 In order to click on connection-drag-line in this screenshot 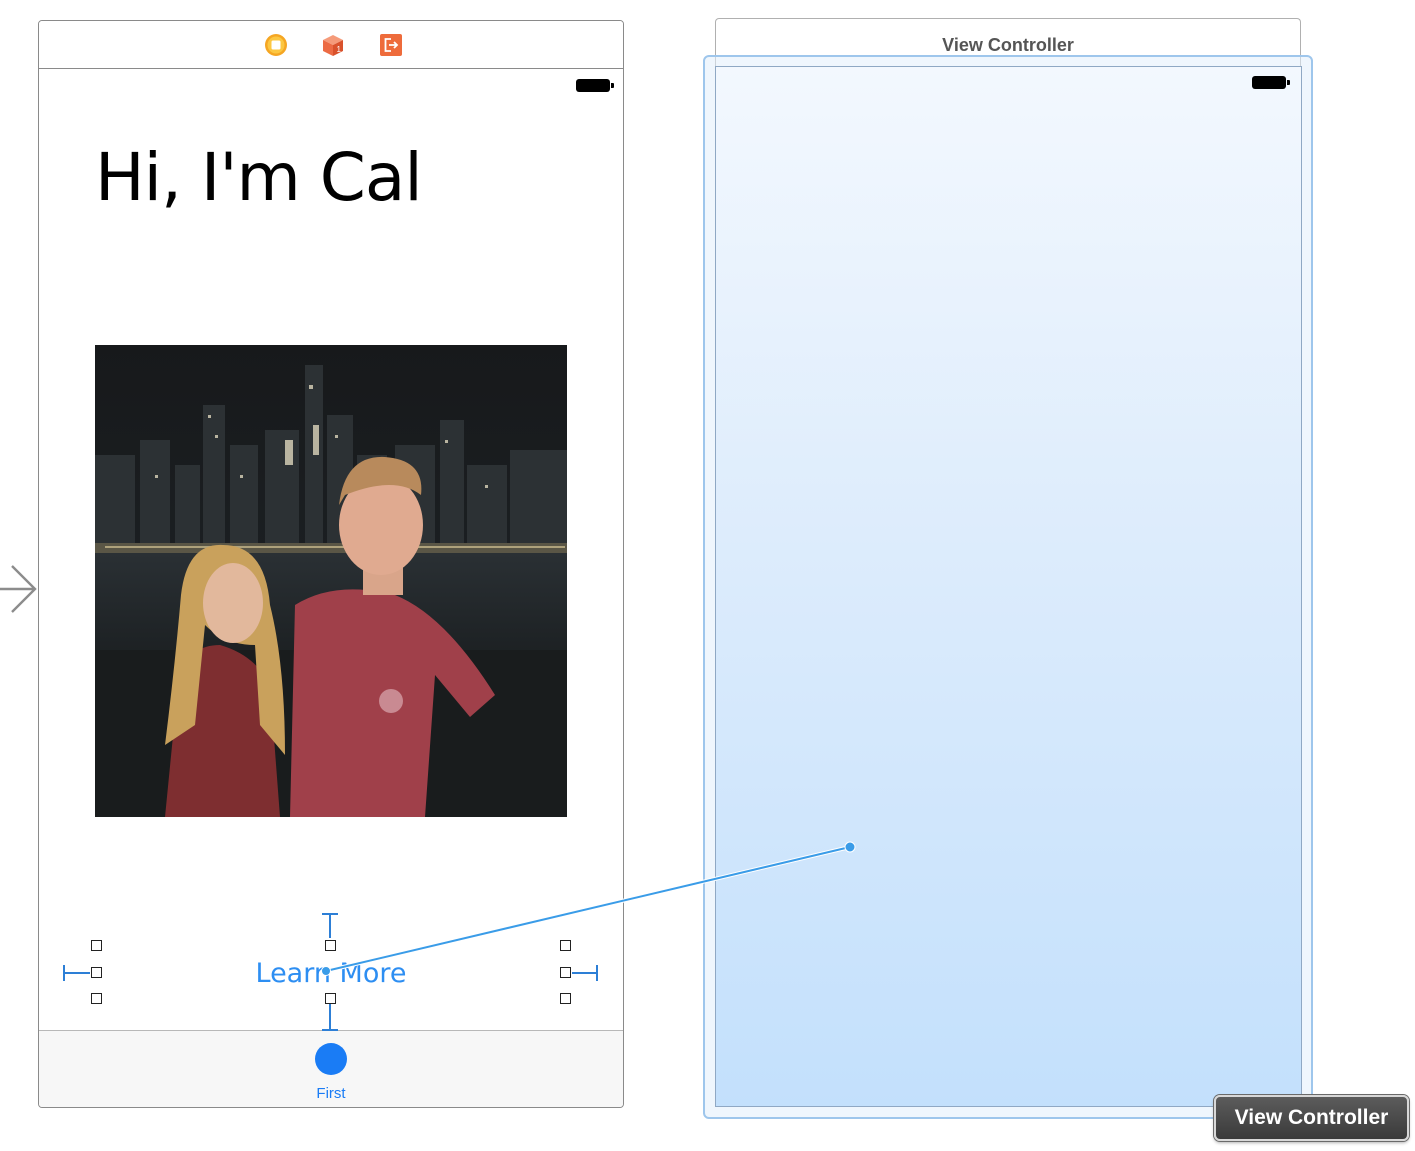, I will do `click(588, 908)`.